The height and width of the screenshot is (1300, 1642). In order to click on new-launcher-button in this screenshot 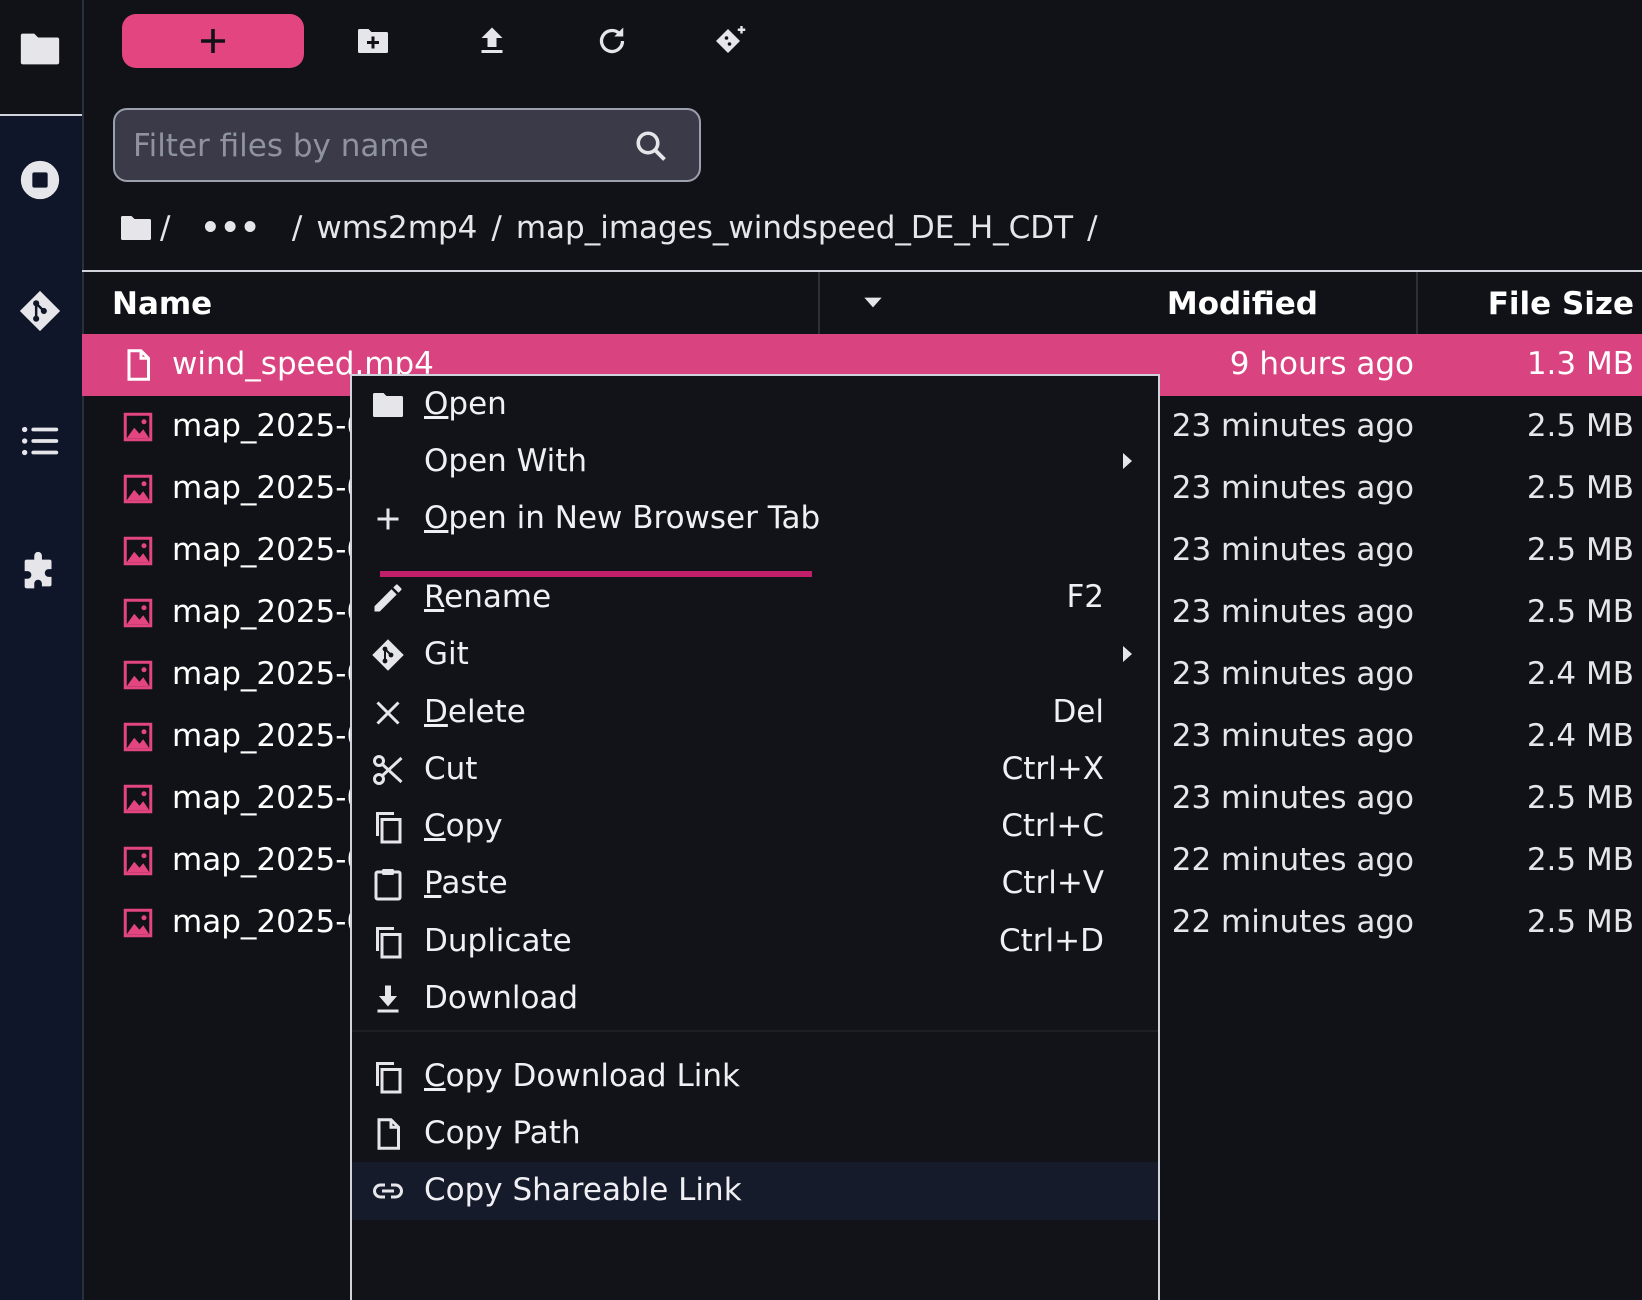, I will do `click(213, 41)`.